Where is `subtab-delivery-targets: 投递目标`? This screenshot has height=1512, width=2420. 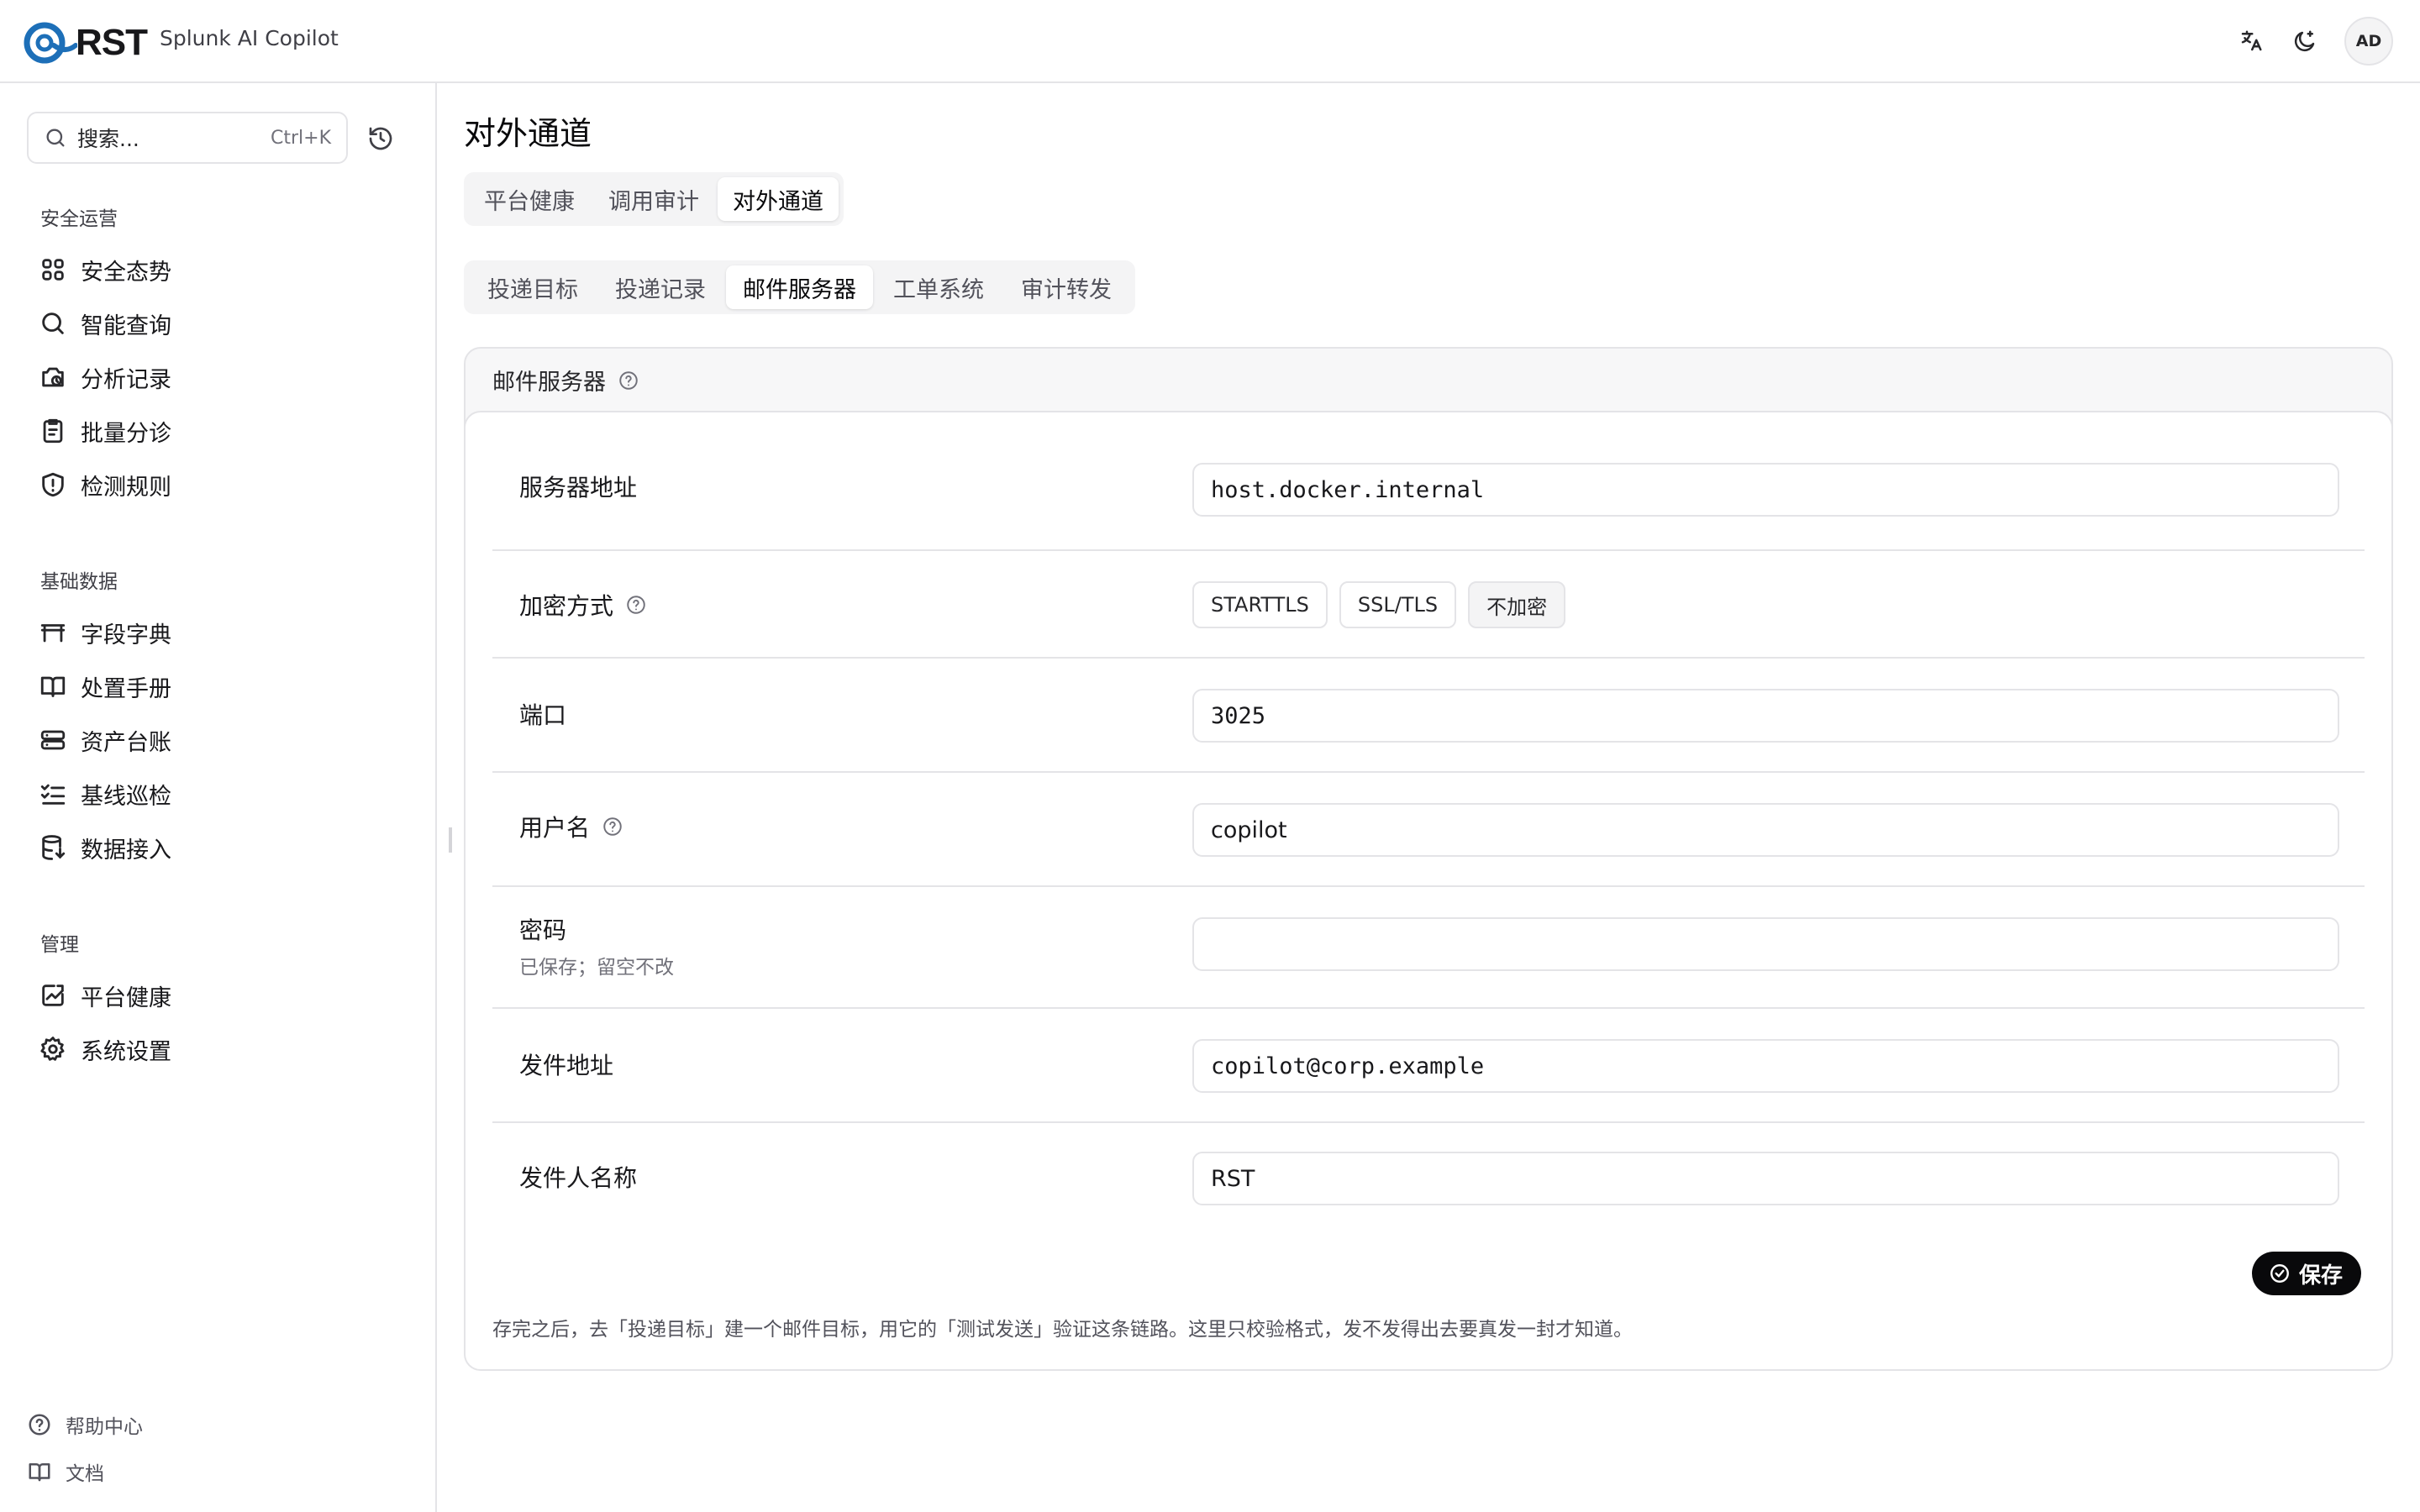
subtab-delivery-targets: 投递目标 is located at coordinates (533, 287).